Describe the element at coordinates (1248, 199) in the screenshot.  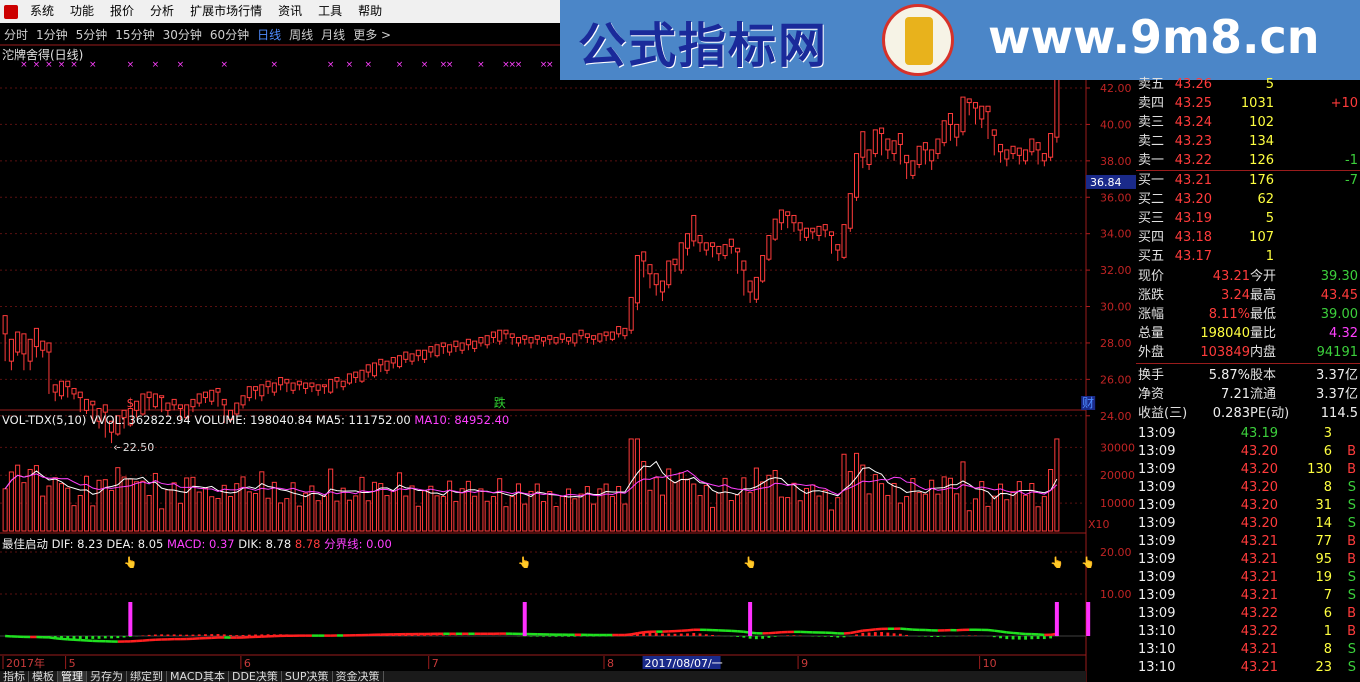
I see `bid-row: 买二 43.20 62` at that location.